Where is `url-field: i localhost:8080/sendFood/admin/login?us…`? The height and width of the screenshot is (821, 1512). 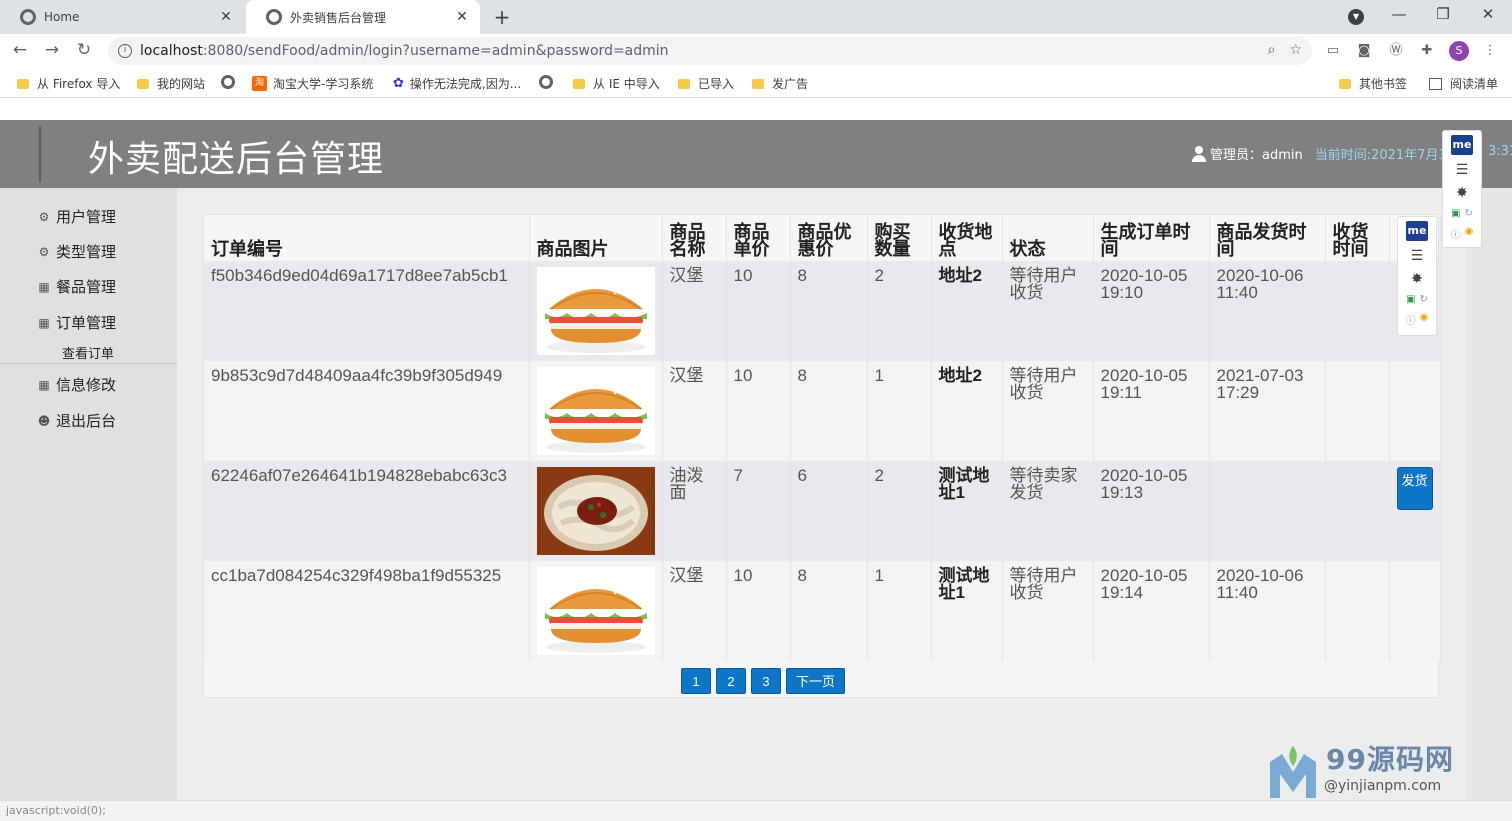
url-field: i localhost:8080/sendFood/admin/login?us… is located at coordinates (710, 51).